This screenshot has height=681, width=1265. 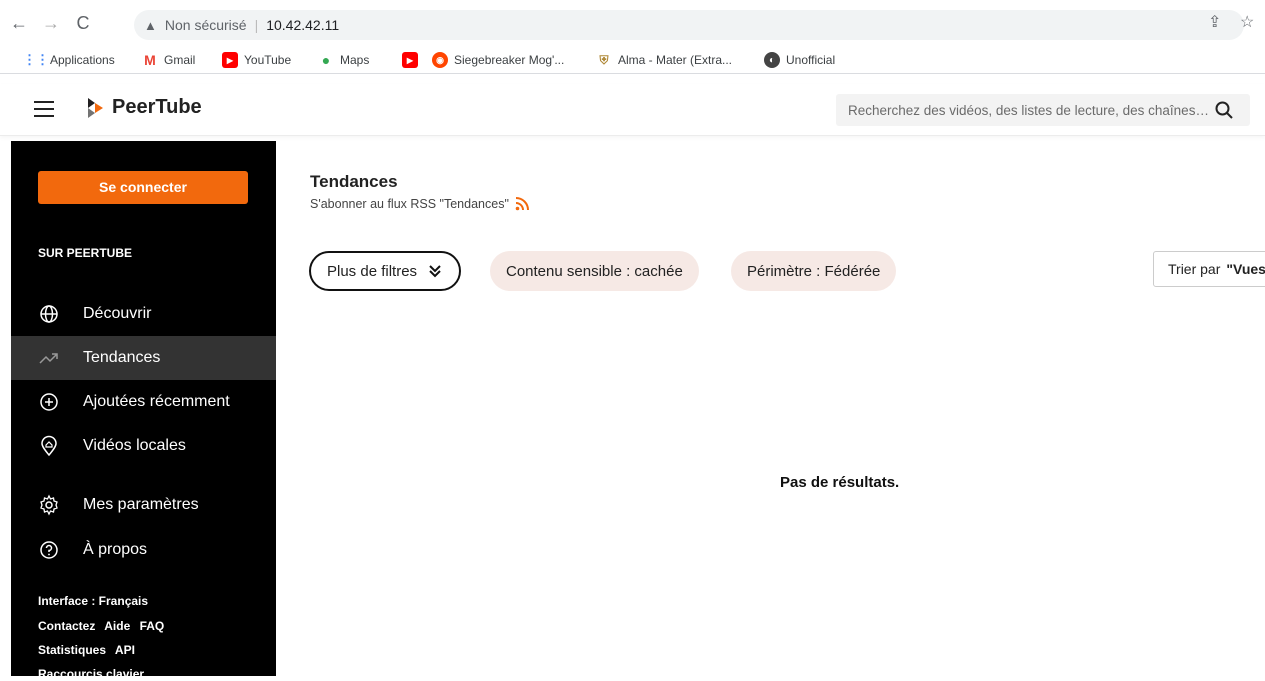 I want to click on menu-icon, so click(x=44, y=110).